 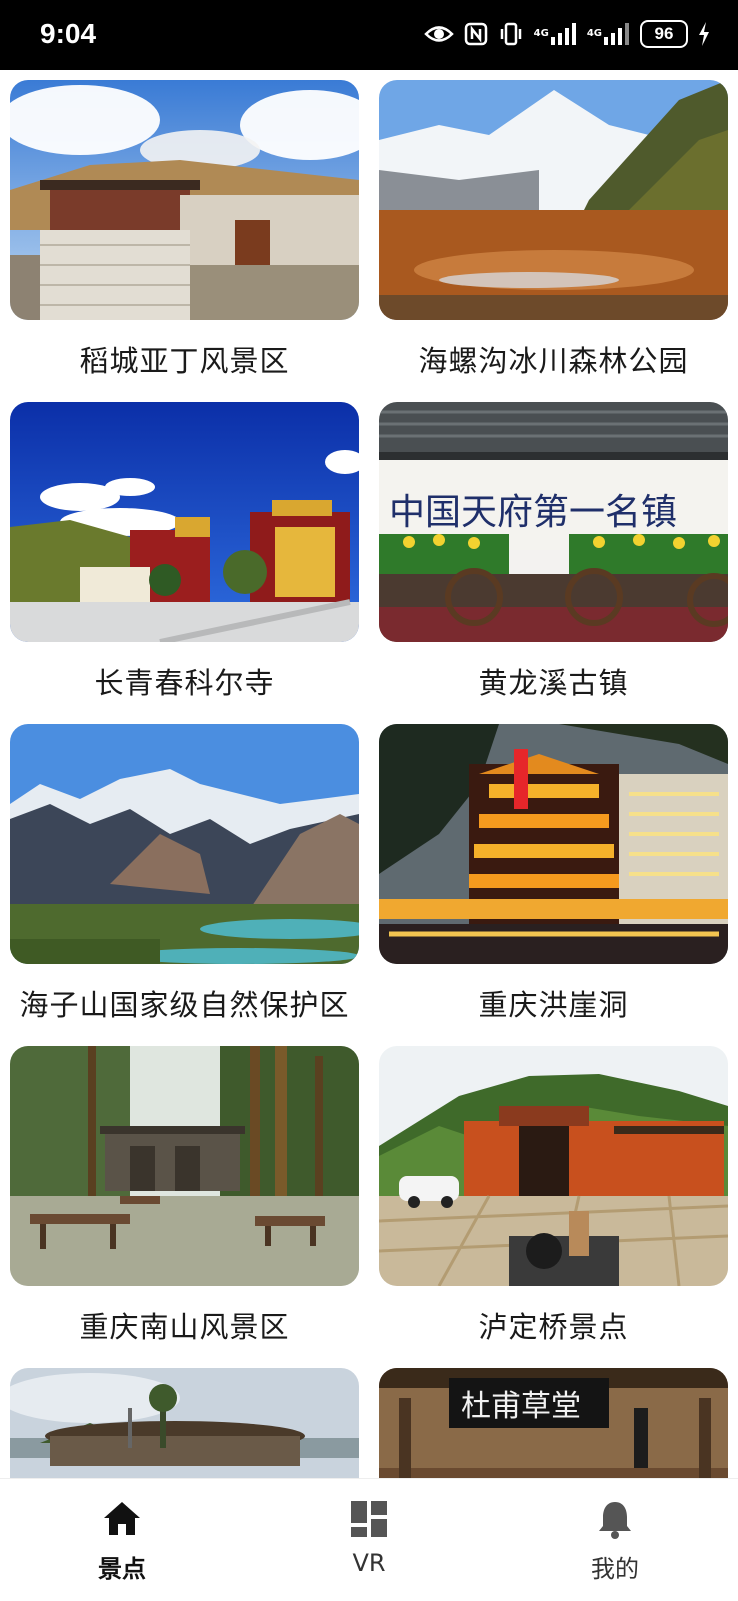 What do you see at coordinates (615, 1569) in the screenshot?
I see `nav-label: 我的` at bounding box center [615, 1569].